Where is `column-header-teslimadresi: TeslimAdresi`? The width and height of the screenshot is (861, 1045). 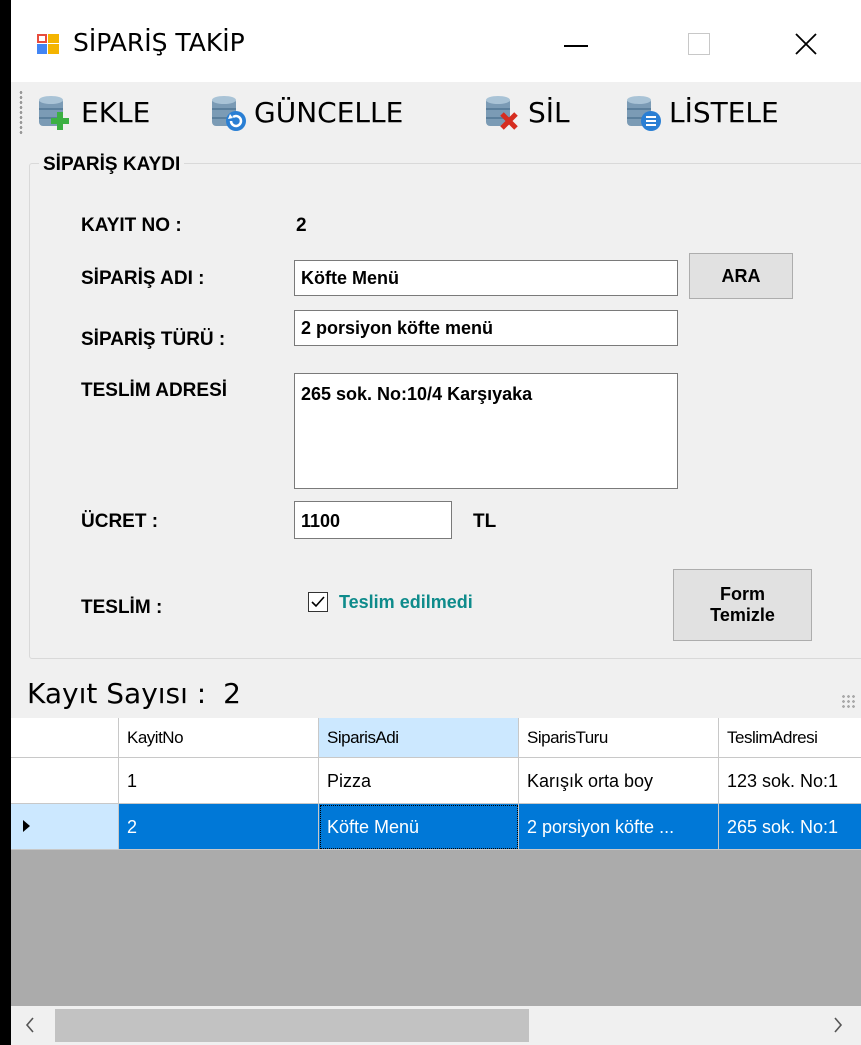
column-header-teslimadresi: TeslimAdresi is located at coordinates (790, 738).